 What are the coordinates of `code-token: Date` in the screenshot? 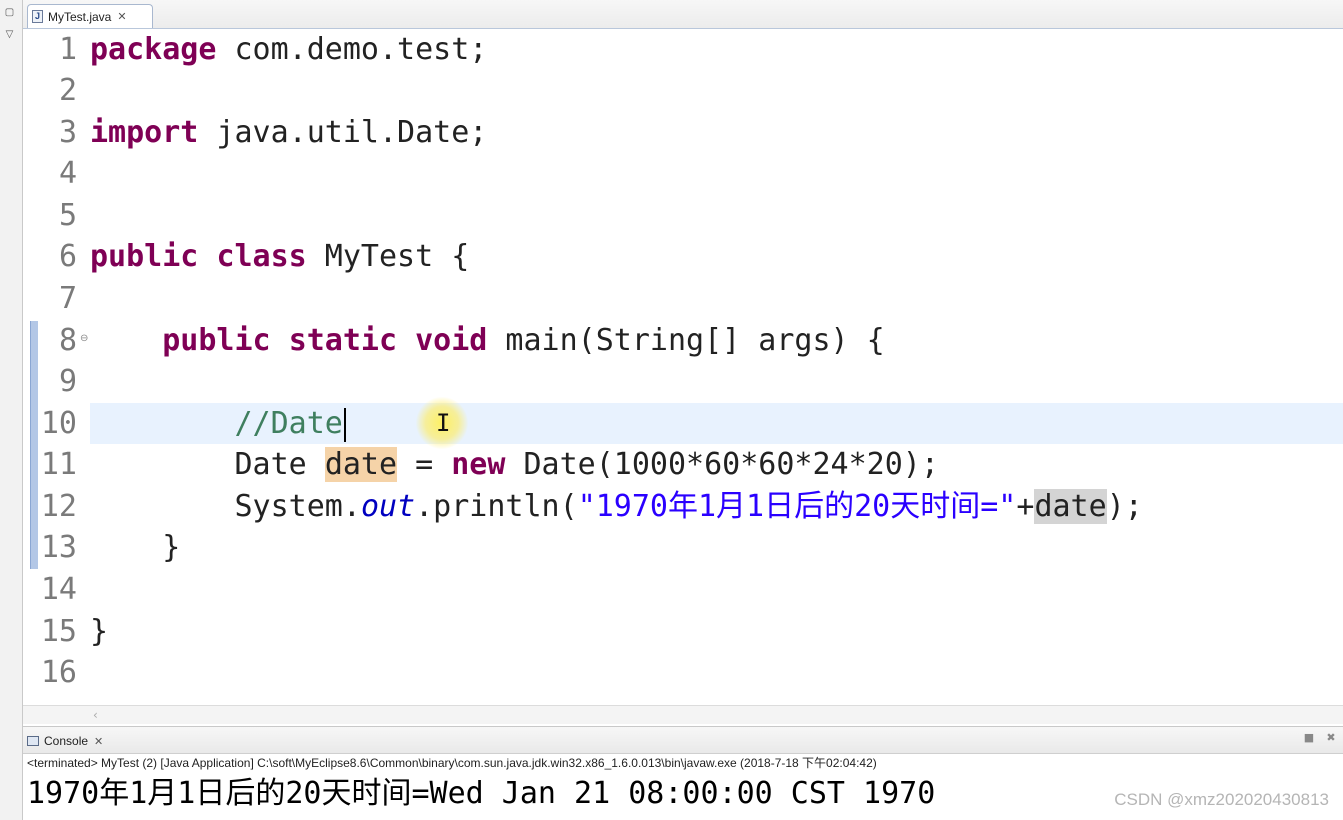 It's located at (207, 464).